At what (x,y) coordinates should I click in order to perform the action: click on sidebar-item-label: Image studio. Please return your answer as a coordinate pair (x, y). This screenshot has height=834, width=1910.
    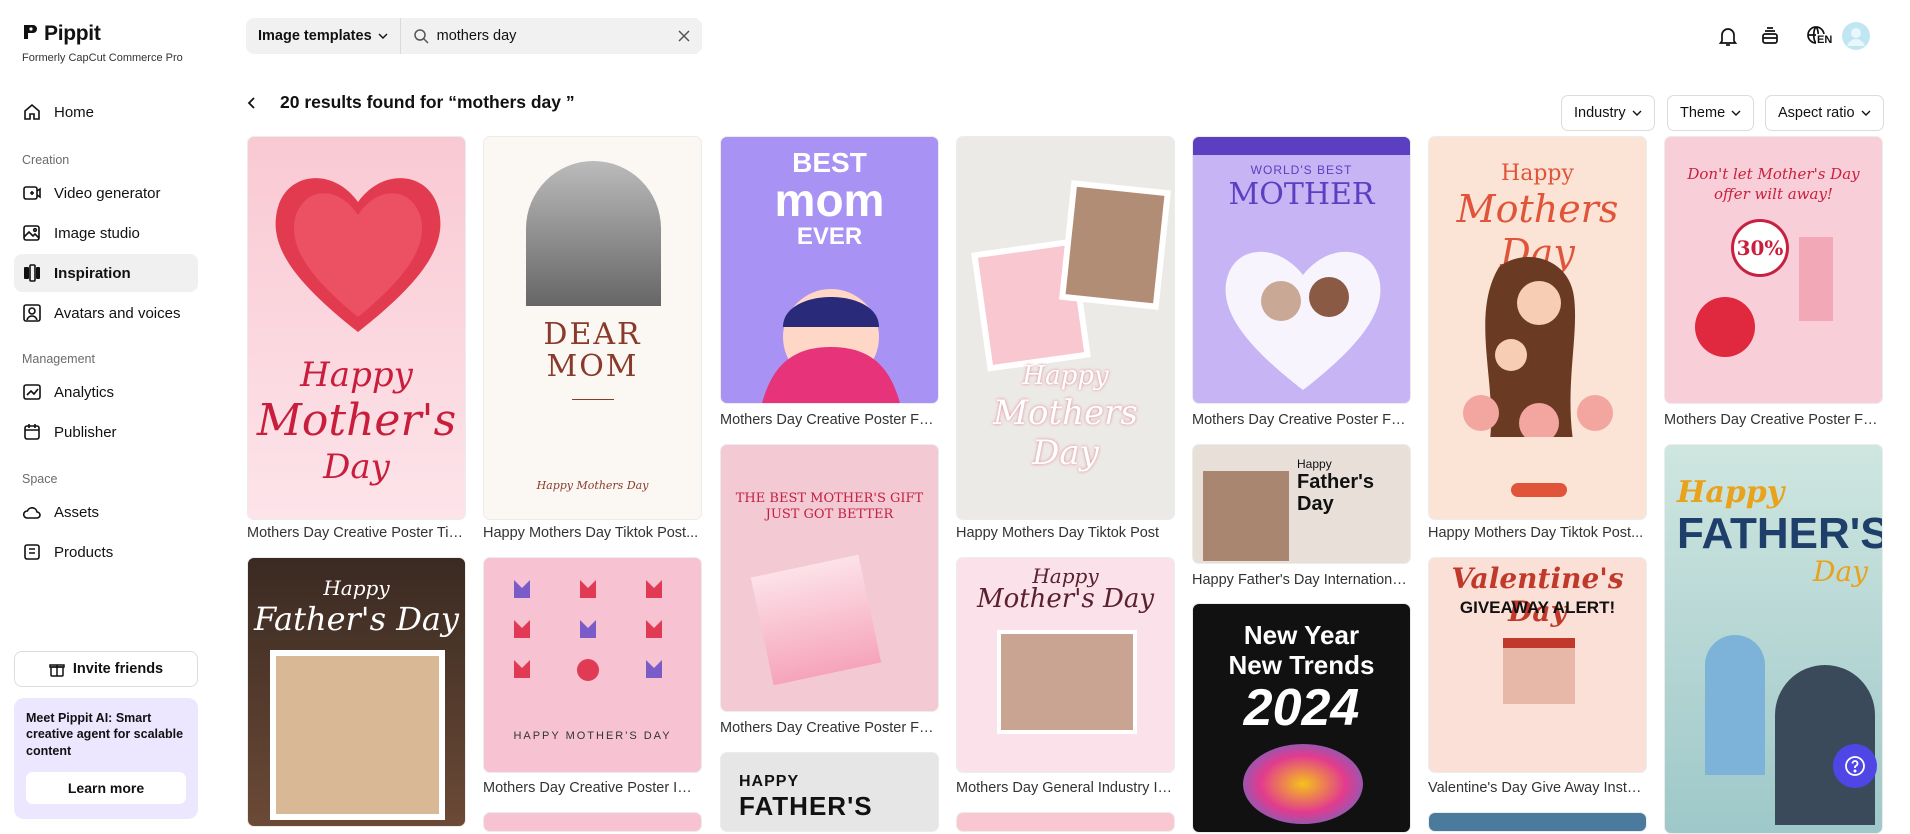
    Looking at the image, I should click on (97, 233).